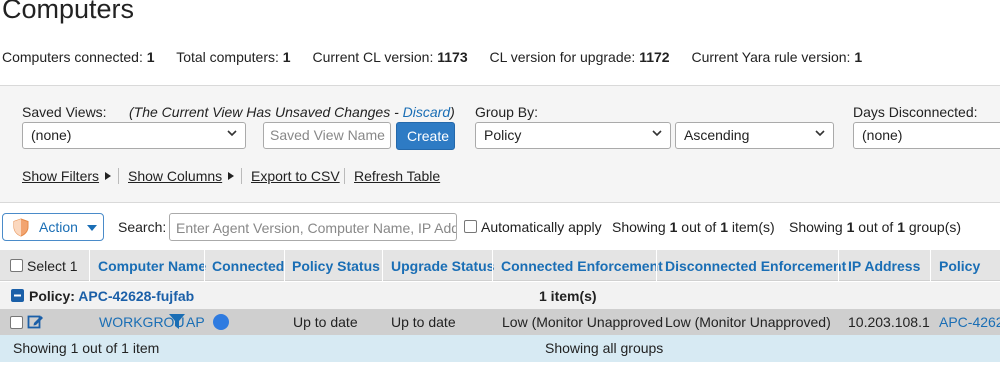 This screenshot has height=366, width=1000. What do you see at coordinates (295, 176) in the screenshot?
I see `export-csv-link: Export to CSV` at bounding box center [295, 176].